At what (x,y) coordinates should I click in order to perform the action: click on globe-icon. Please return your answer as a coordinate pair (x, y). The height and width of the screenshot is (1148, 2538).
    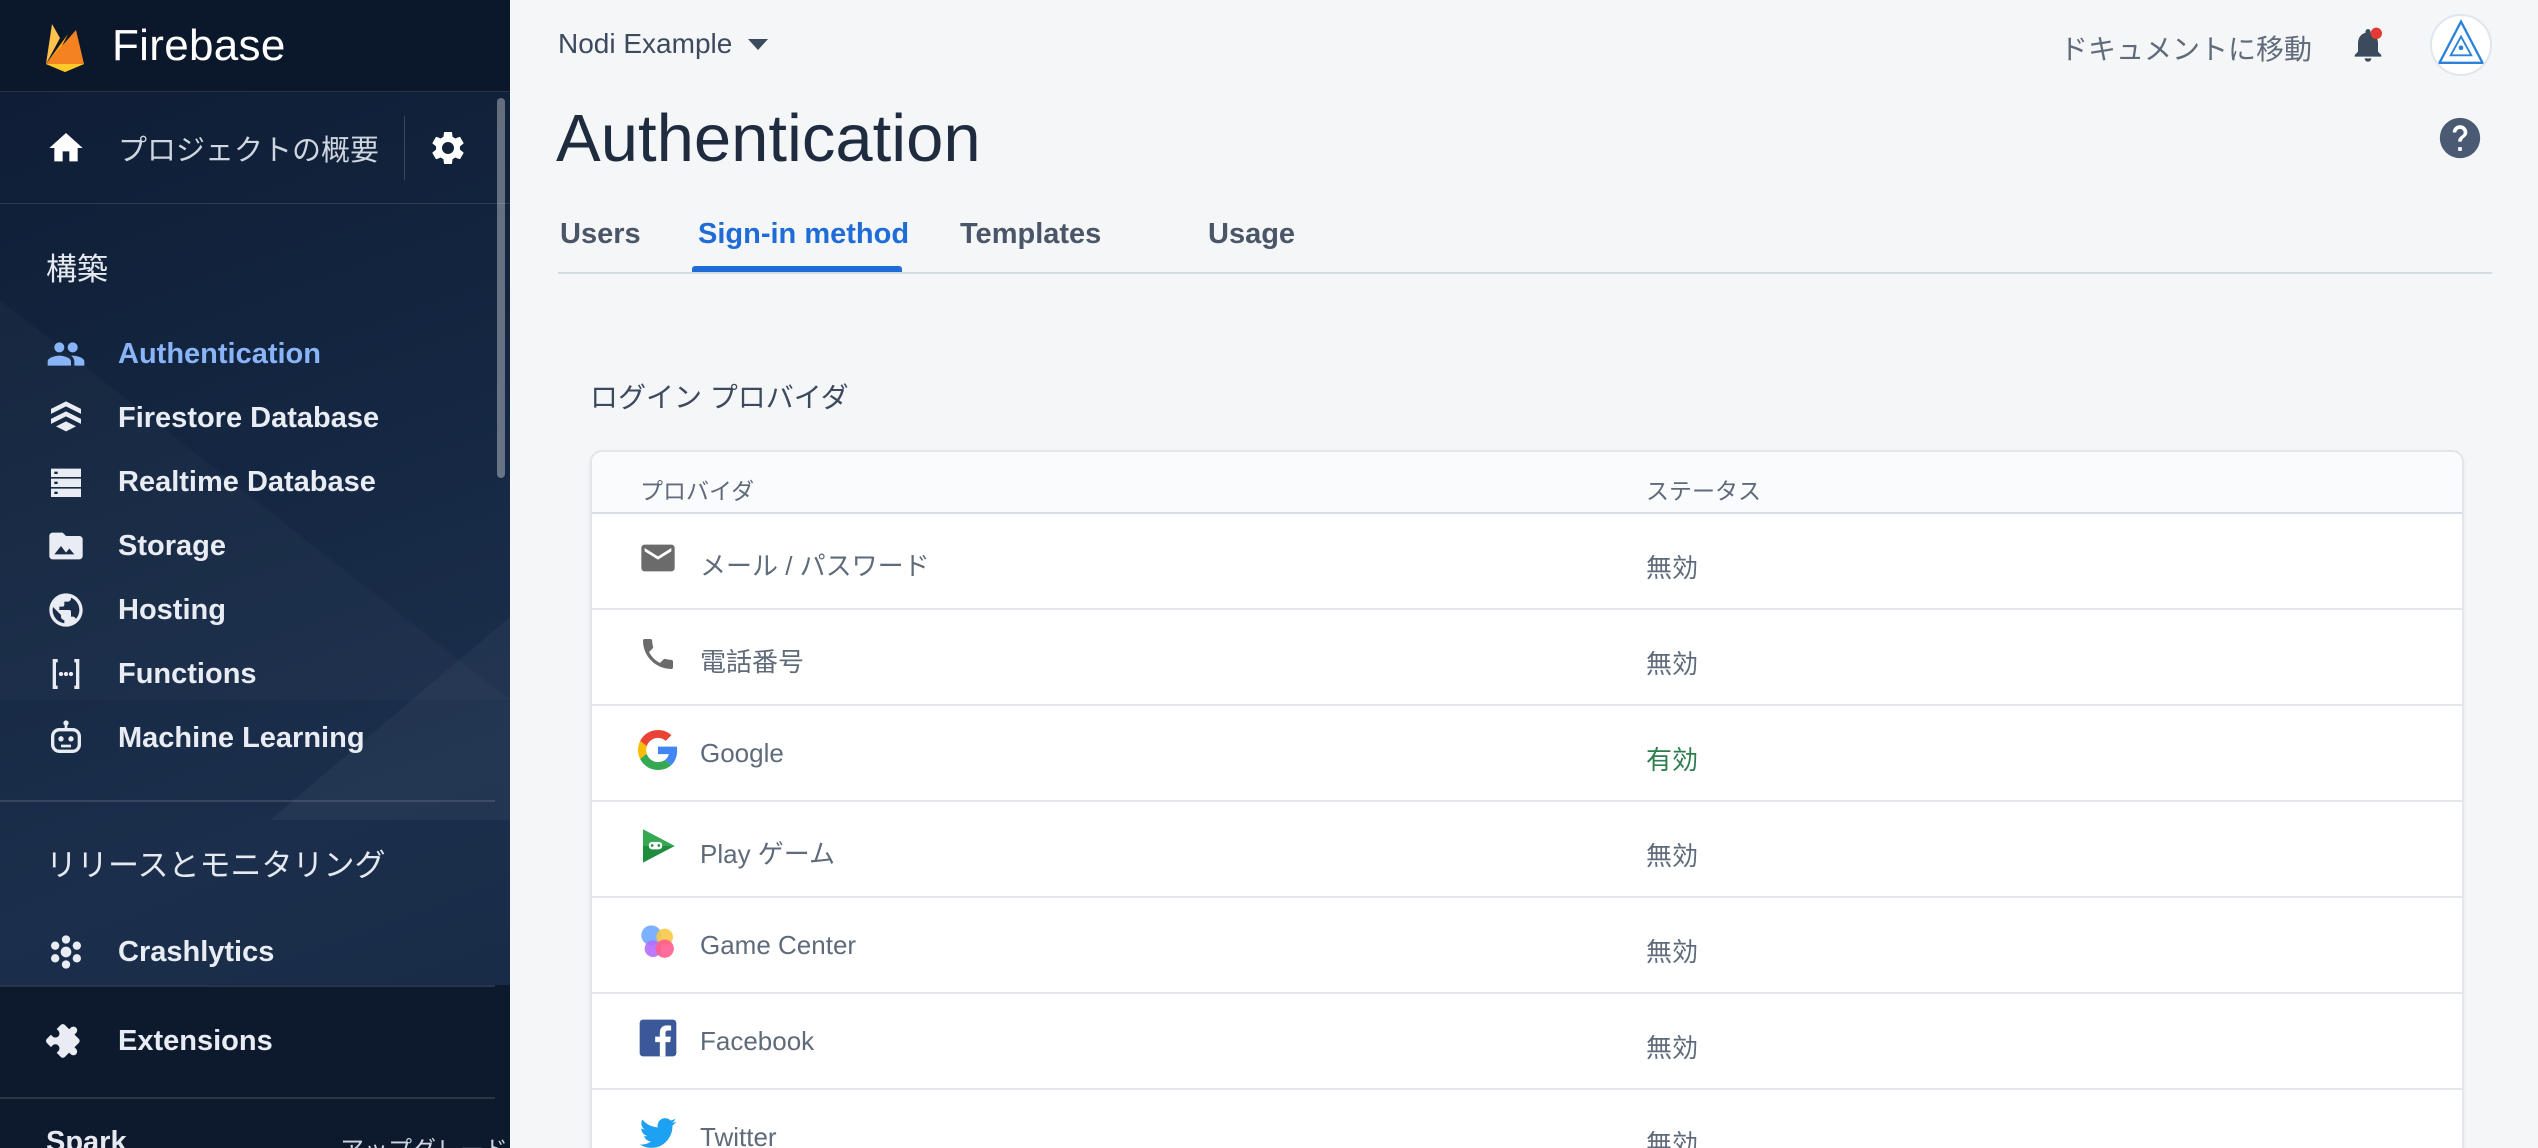
    Looking at the image, I should click on (66, 610).